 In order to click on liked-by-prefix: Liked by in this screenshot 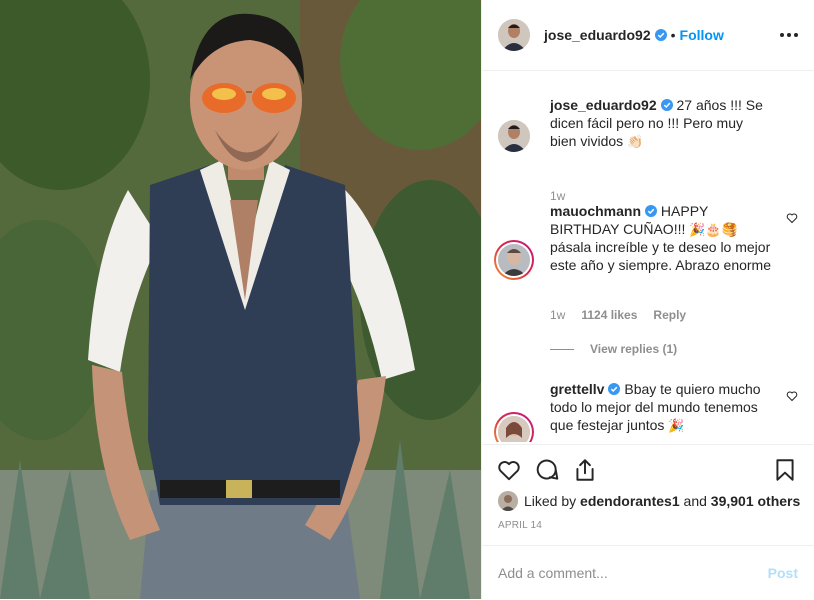, I will do `click(550, 501)`.